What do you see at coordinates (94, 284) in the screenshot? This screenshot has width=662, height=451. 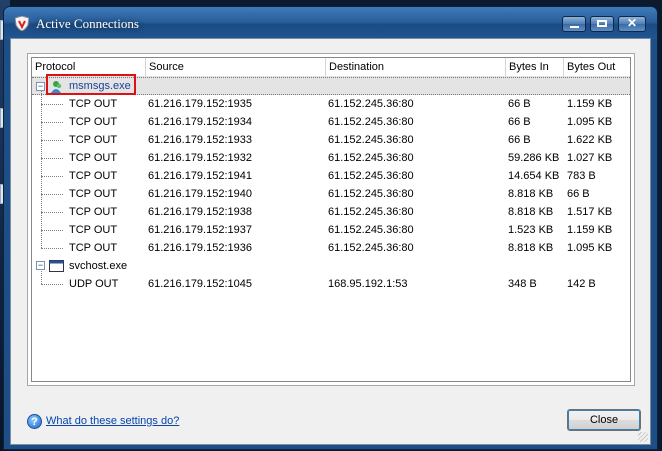 I see `cell-protocol: UDP OUT` at bounding box center [94, 284].